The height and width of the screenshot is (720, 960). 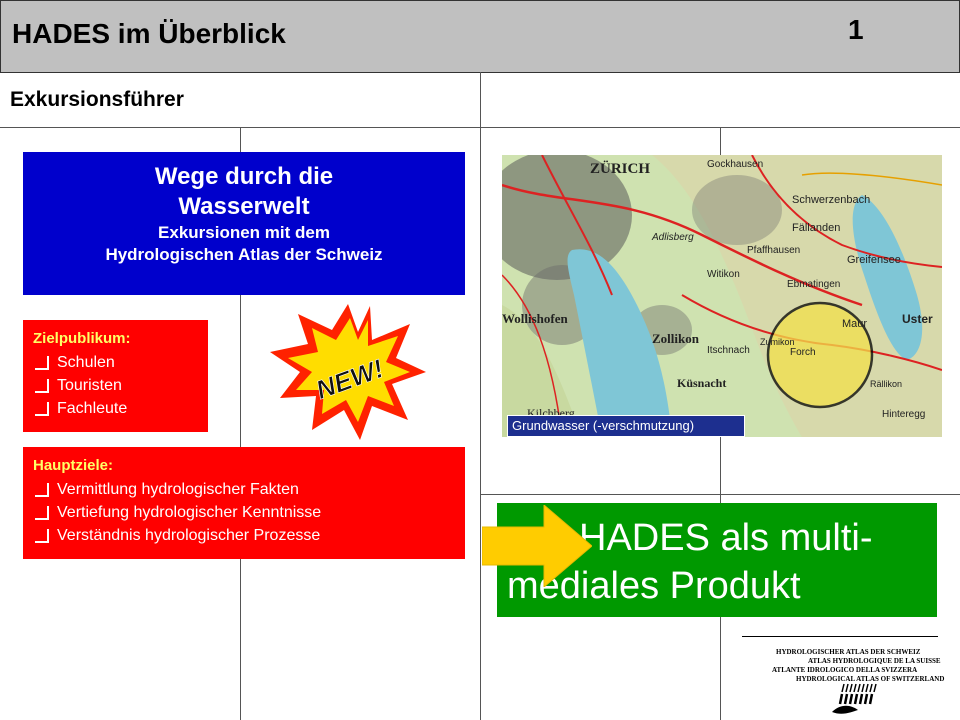 What do you see at coordinates (854, 698) in the screenshot?
I see `atlas-emblem-icon` at bounding box center [854, 698].